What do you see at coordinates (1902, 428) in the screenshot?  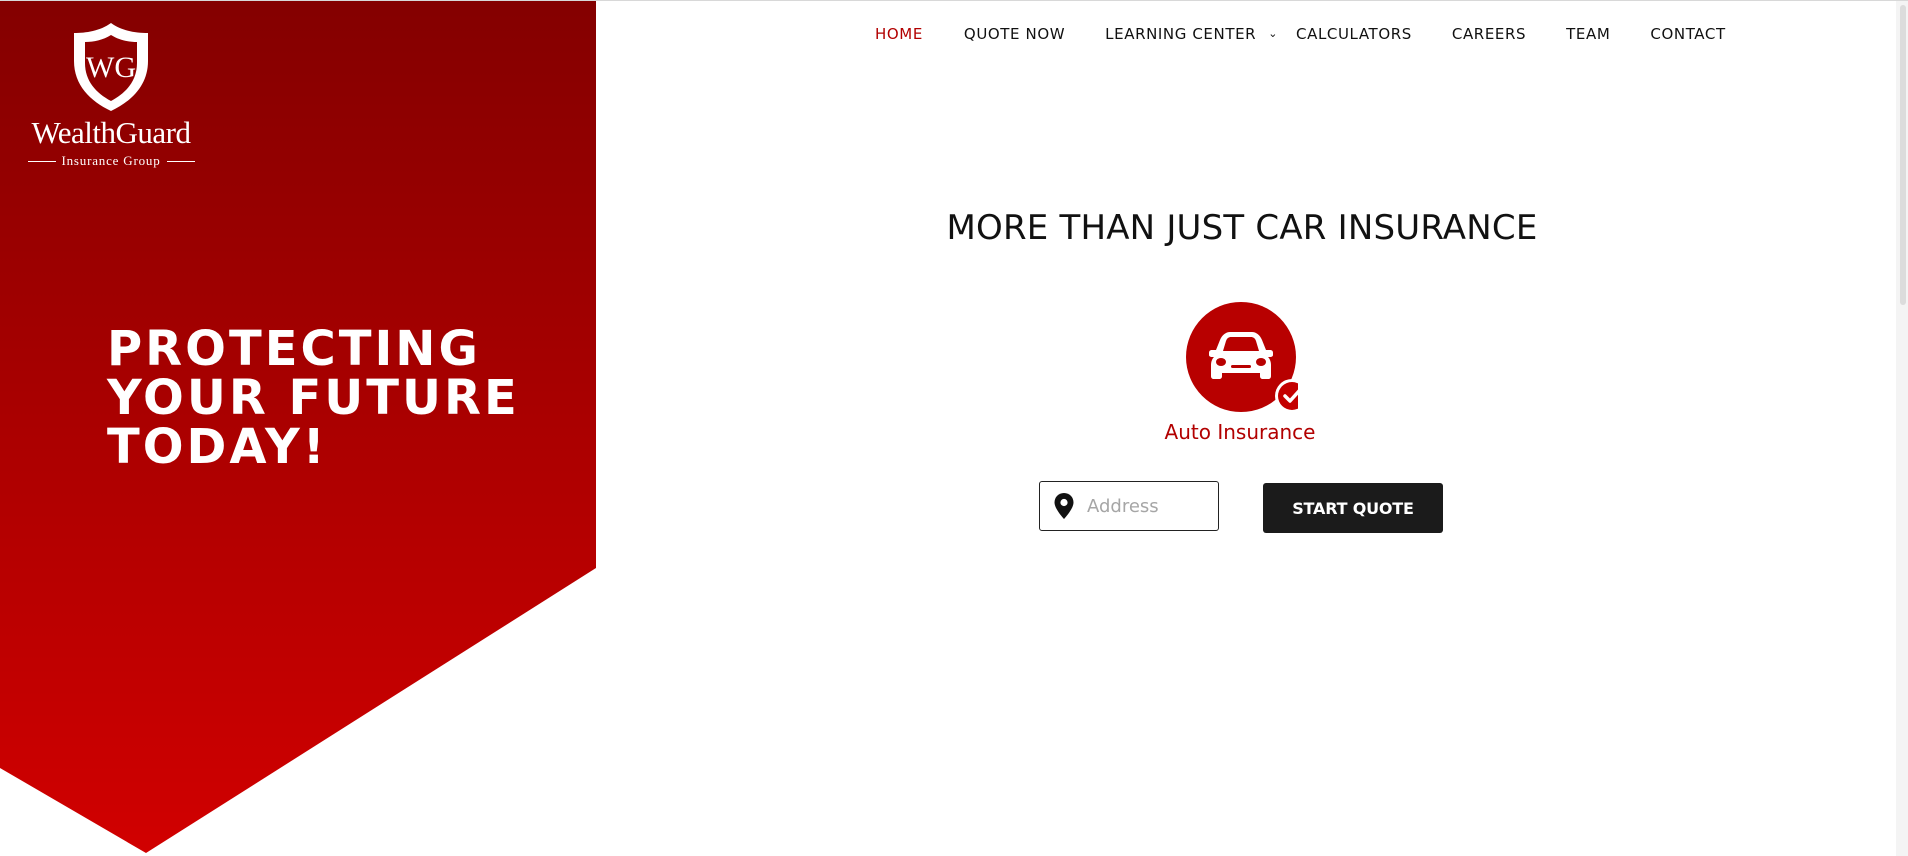 I see `scrollbar` at bounding box center [1902, 428].